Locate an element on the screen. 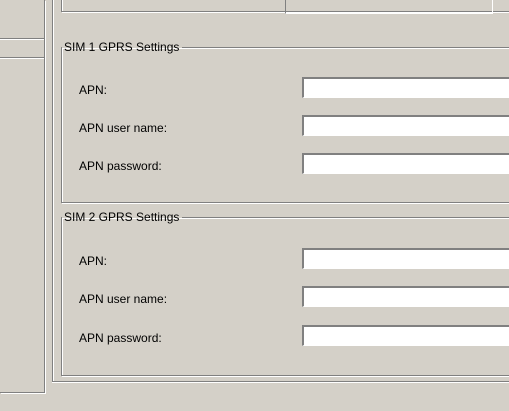 The image size is (509, 411). sim2-apn-input is located at coordinates (405, 258).